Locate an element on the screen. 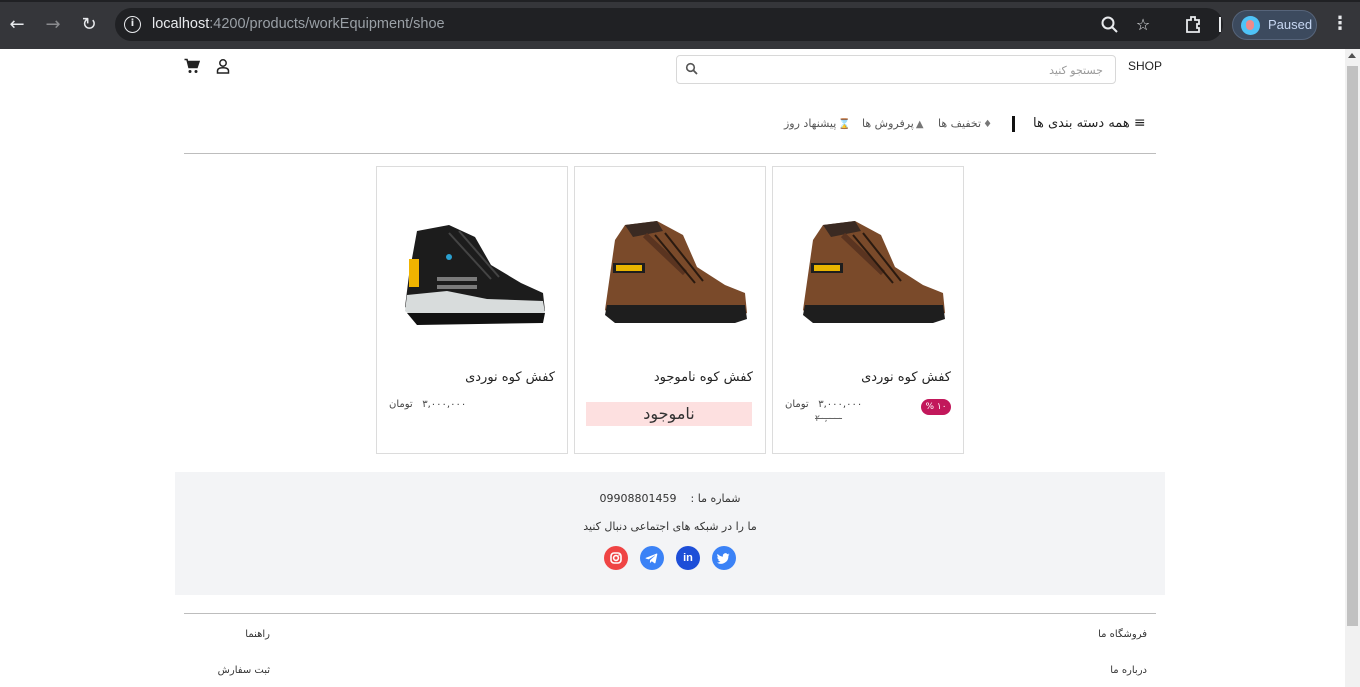 The width and height of the screenshot is (1360, 687). footer-divider is located at coordinates (670, 613).